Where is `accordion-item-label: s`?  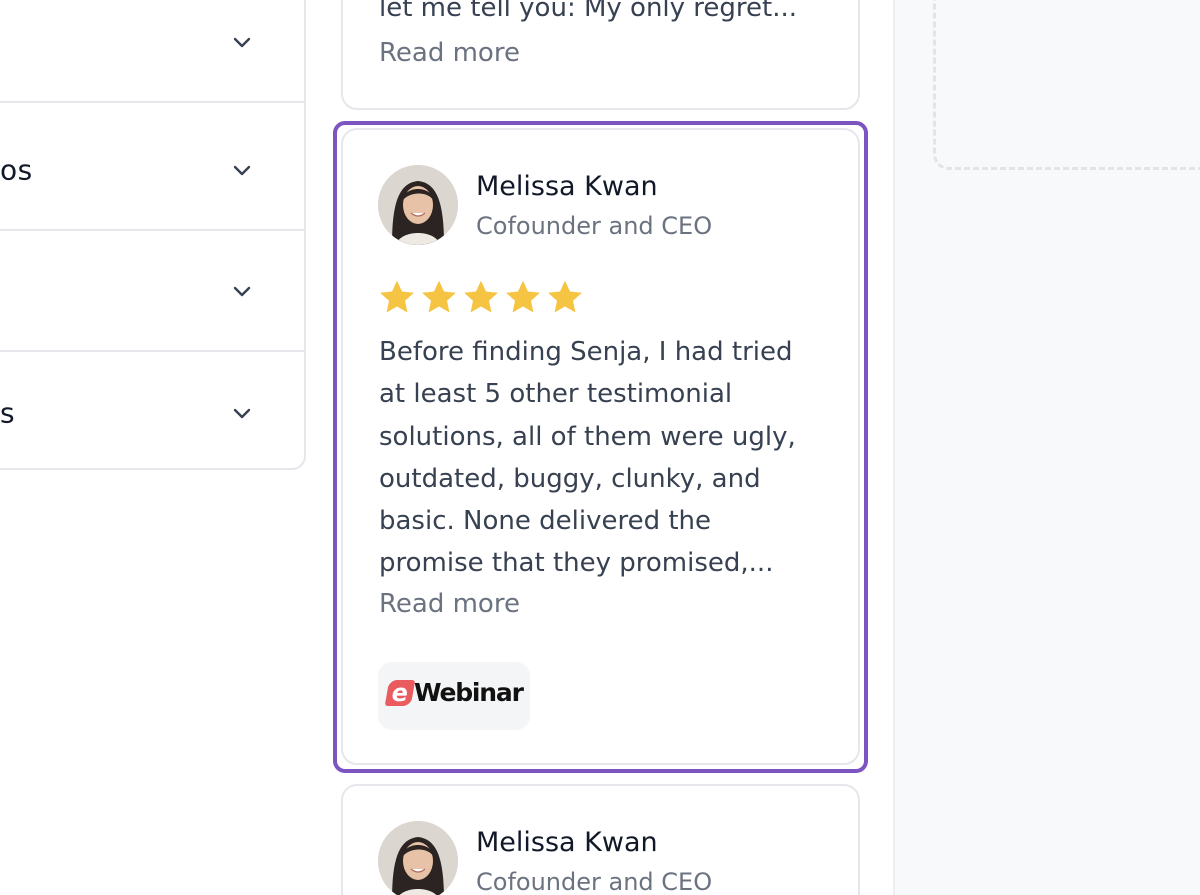
accordion-item-label: s is located at coordinates (8, 412).